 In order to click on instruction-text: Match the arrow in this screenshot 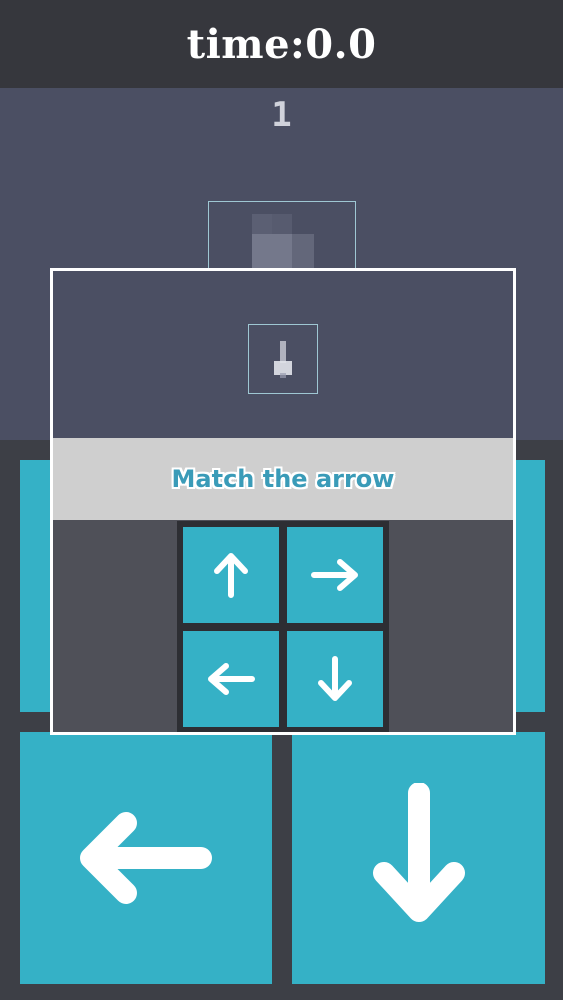, I will do `click(283, 479)`.